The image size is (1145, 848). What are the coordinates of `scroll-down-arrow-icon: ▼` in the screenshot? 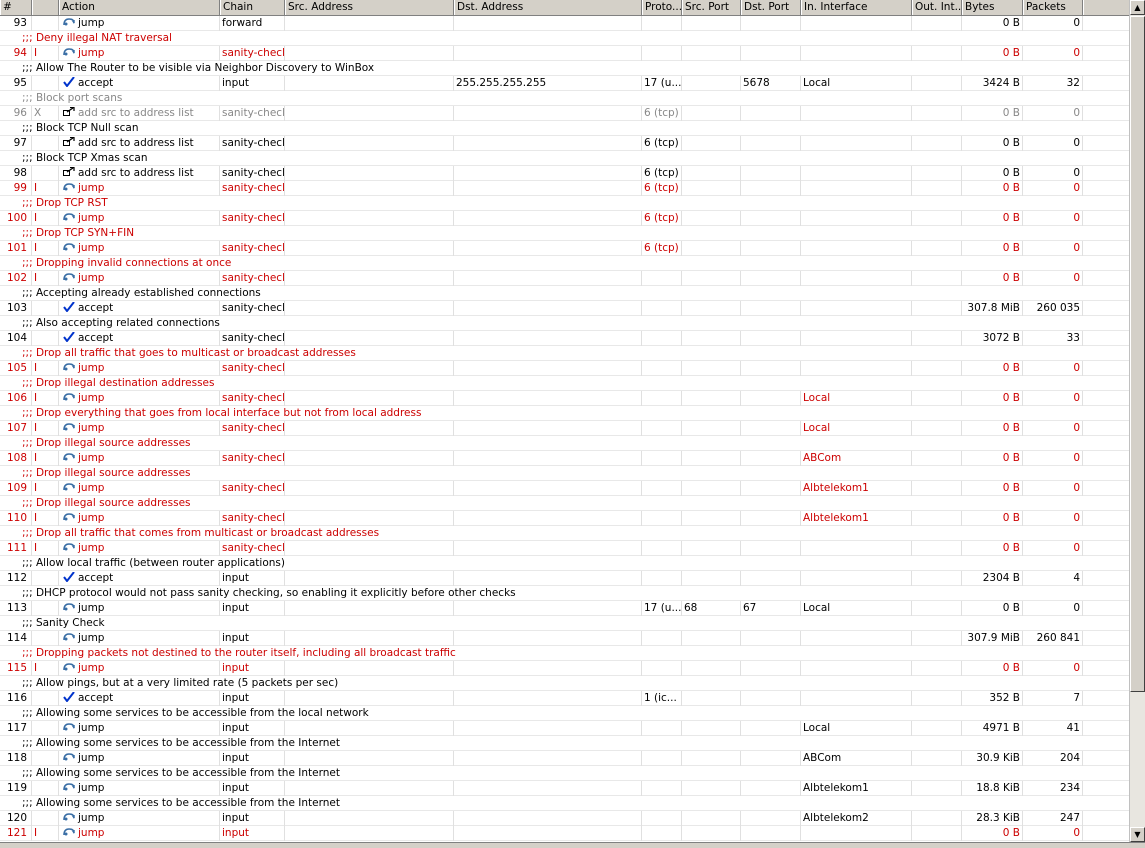 It's located at (1137, 834).